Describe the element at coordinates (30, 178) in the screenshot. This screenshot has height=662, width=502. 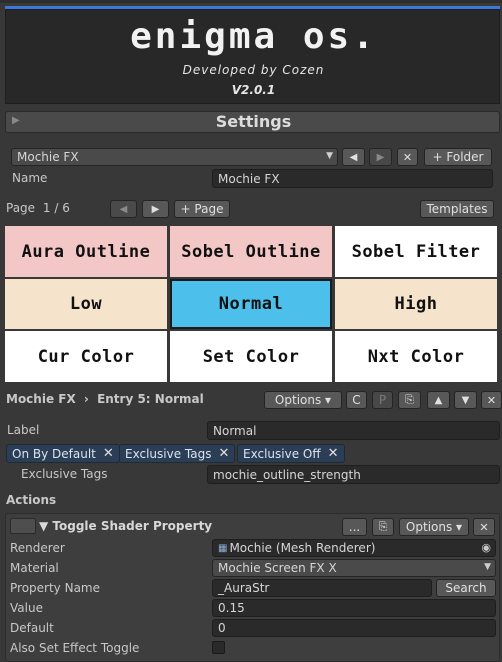
I see `name-label: Name` at that location.